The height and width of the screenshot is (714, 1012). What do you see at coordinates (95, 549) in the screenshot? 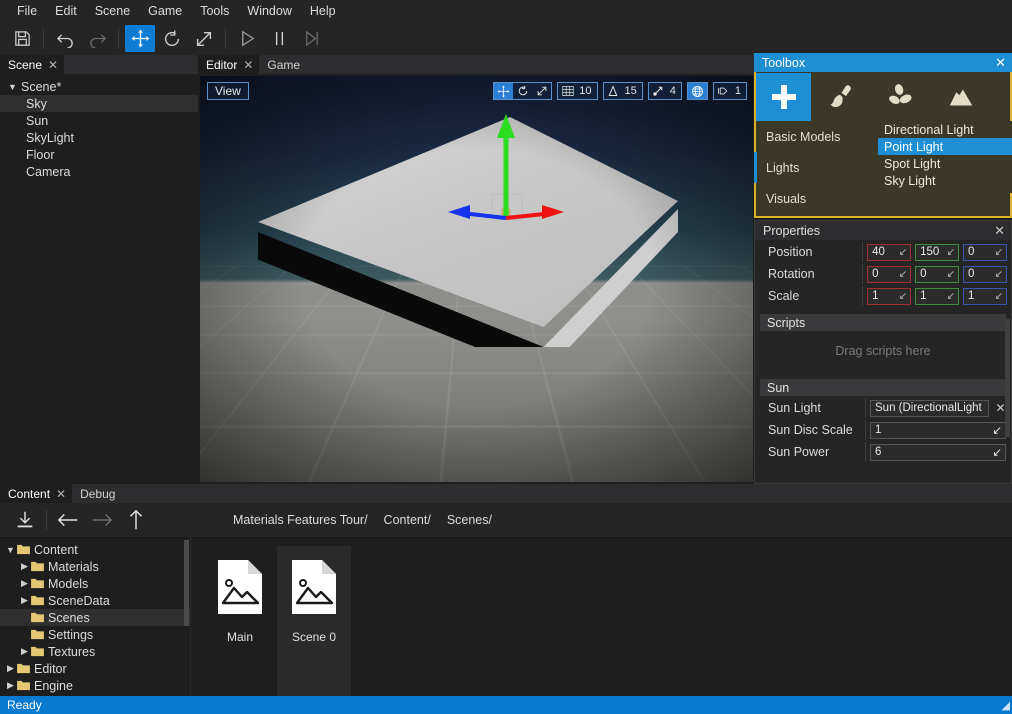
I see `folder-item-content: ▼ Content` at bounding box center [95, 549].